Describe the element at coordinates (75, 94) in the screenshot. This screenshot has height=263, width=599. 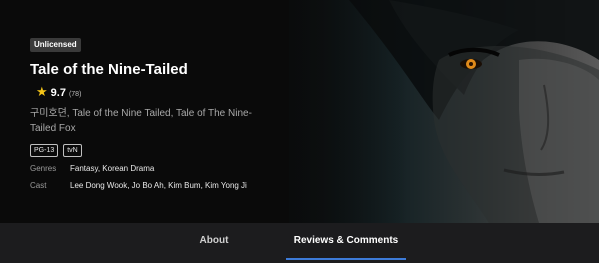
I see `rating-count: (78)` at that location.